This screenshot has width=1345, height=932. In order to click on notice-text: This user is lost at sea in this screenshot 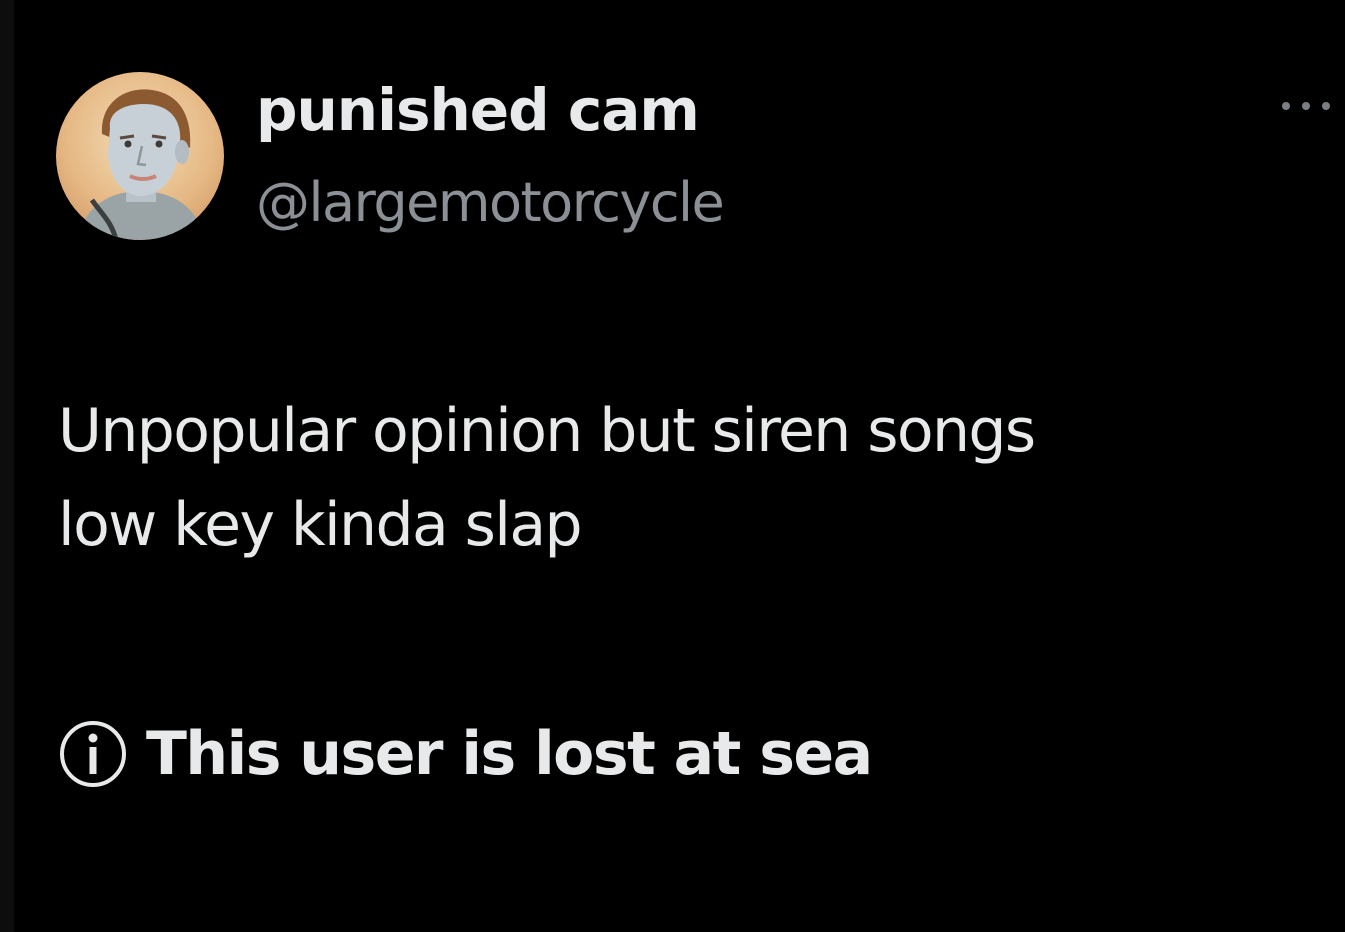, I will do `click(509, 754)`.